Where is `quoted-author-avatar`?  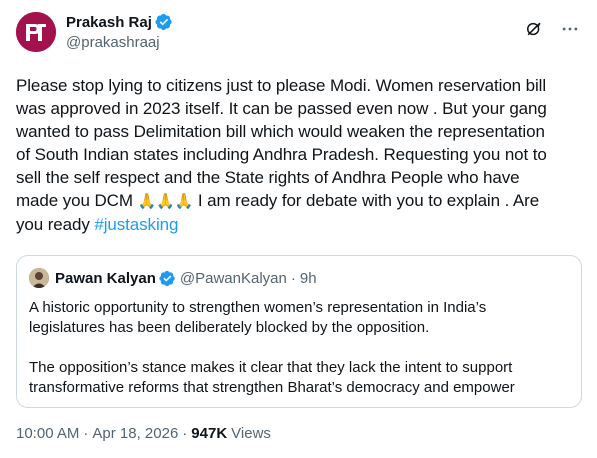
quoted-author-avatar is located at coordinates (39, 278).